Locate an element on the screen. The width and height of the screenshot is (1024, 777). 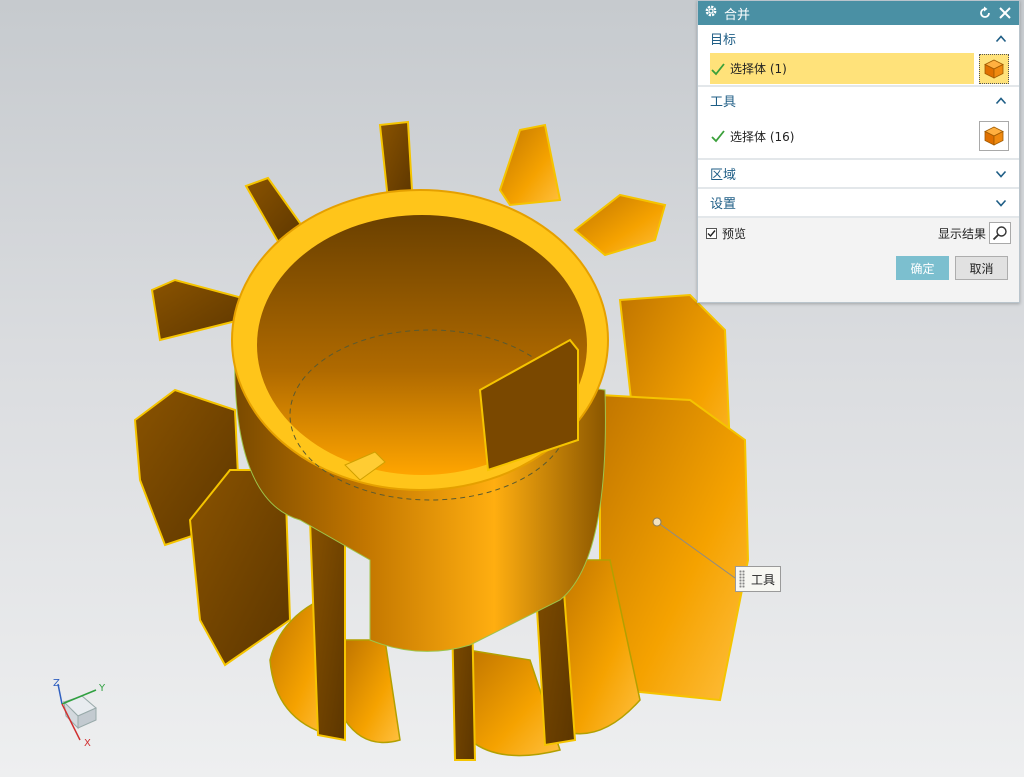
triad-y-label: Y is located at coordinates (102, 688).